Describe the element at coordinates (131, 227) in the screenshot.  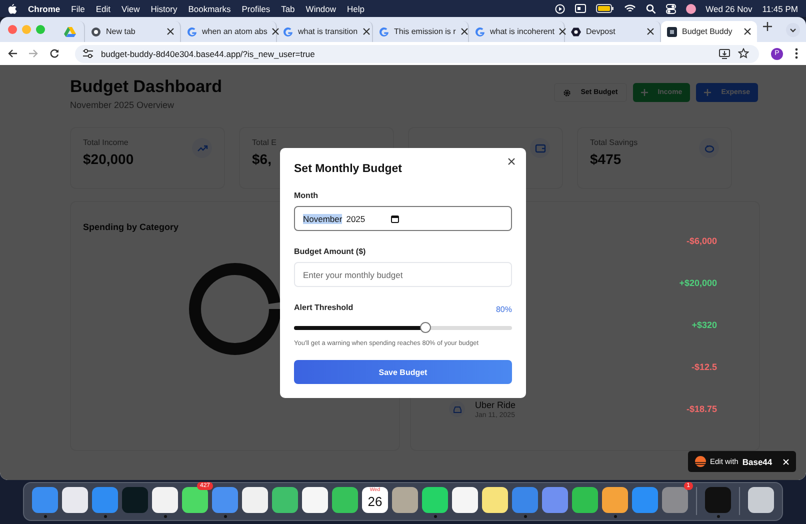
I see `card-title: Spending by Category` at that location.